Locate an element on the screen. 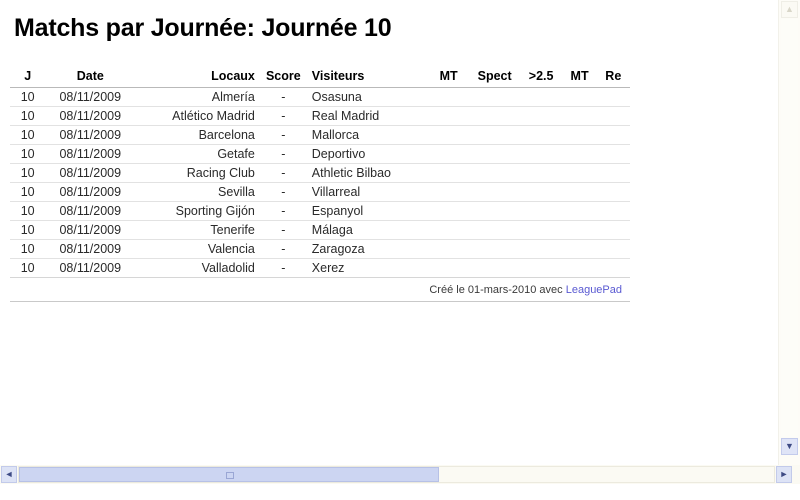 The image size is (800, 500). table-footer: Créé le 01-mars-2010 avec LeaguePad is located at coordinates (320, 289).